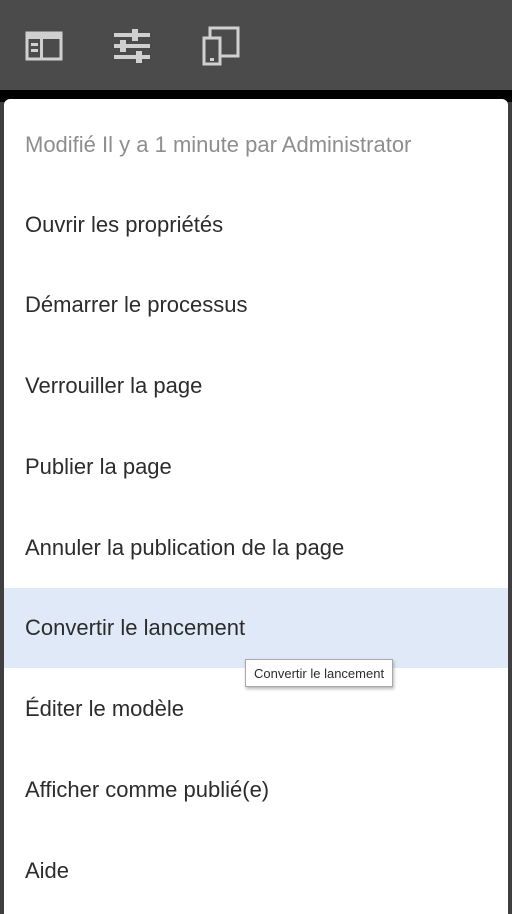 The width and height of the screenshot is (512, 914). What do you see at coordinates (256, 871) in the screenshot?
I see `menu-item-help: Aide` at bounding box center [256, 871].